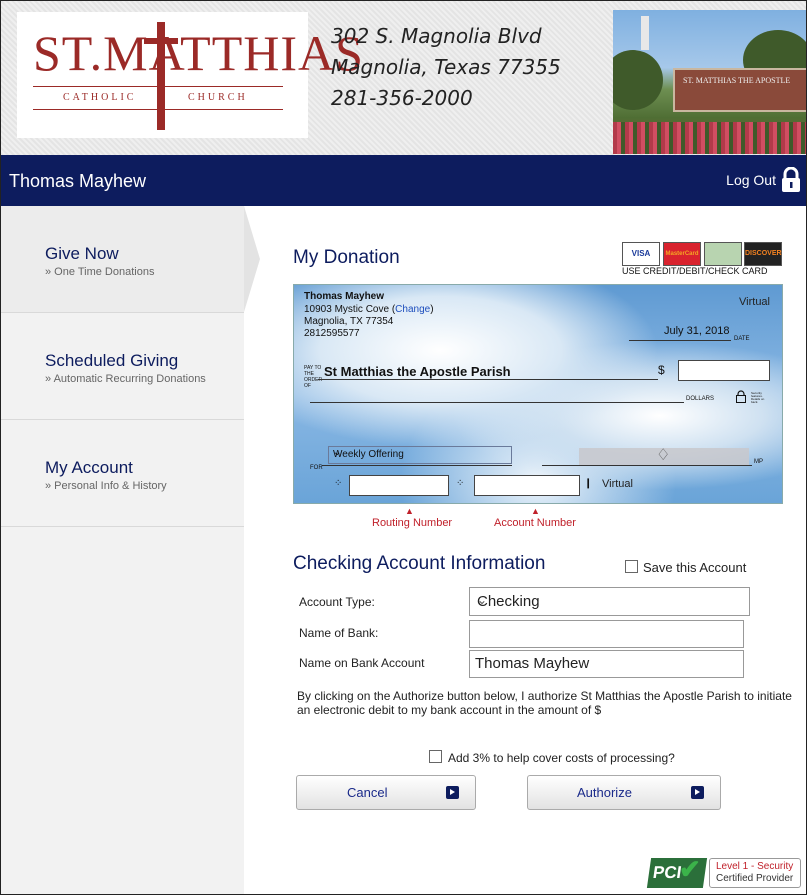 The image size is (807, 895). I want to click on account-type-select: Checking ⌄, so click(609, 601).